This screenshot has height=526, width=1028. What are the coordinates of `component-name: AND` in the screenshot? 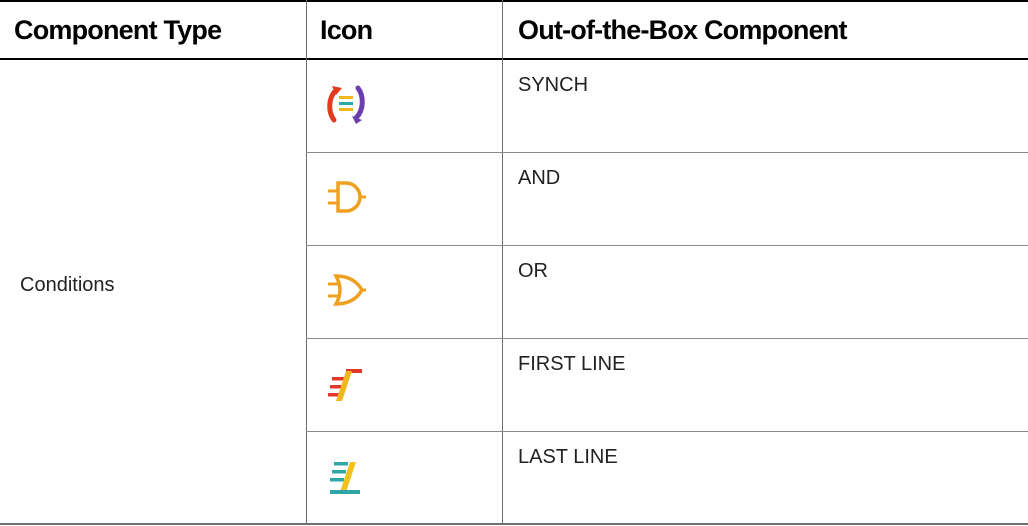 It's located at (539, 178).